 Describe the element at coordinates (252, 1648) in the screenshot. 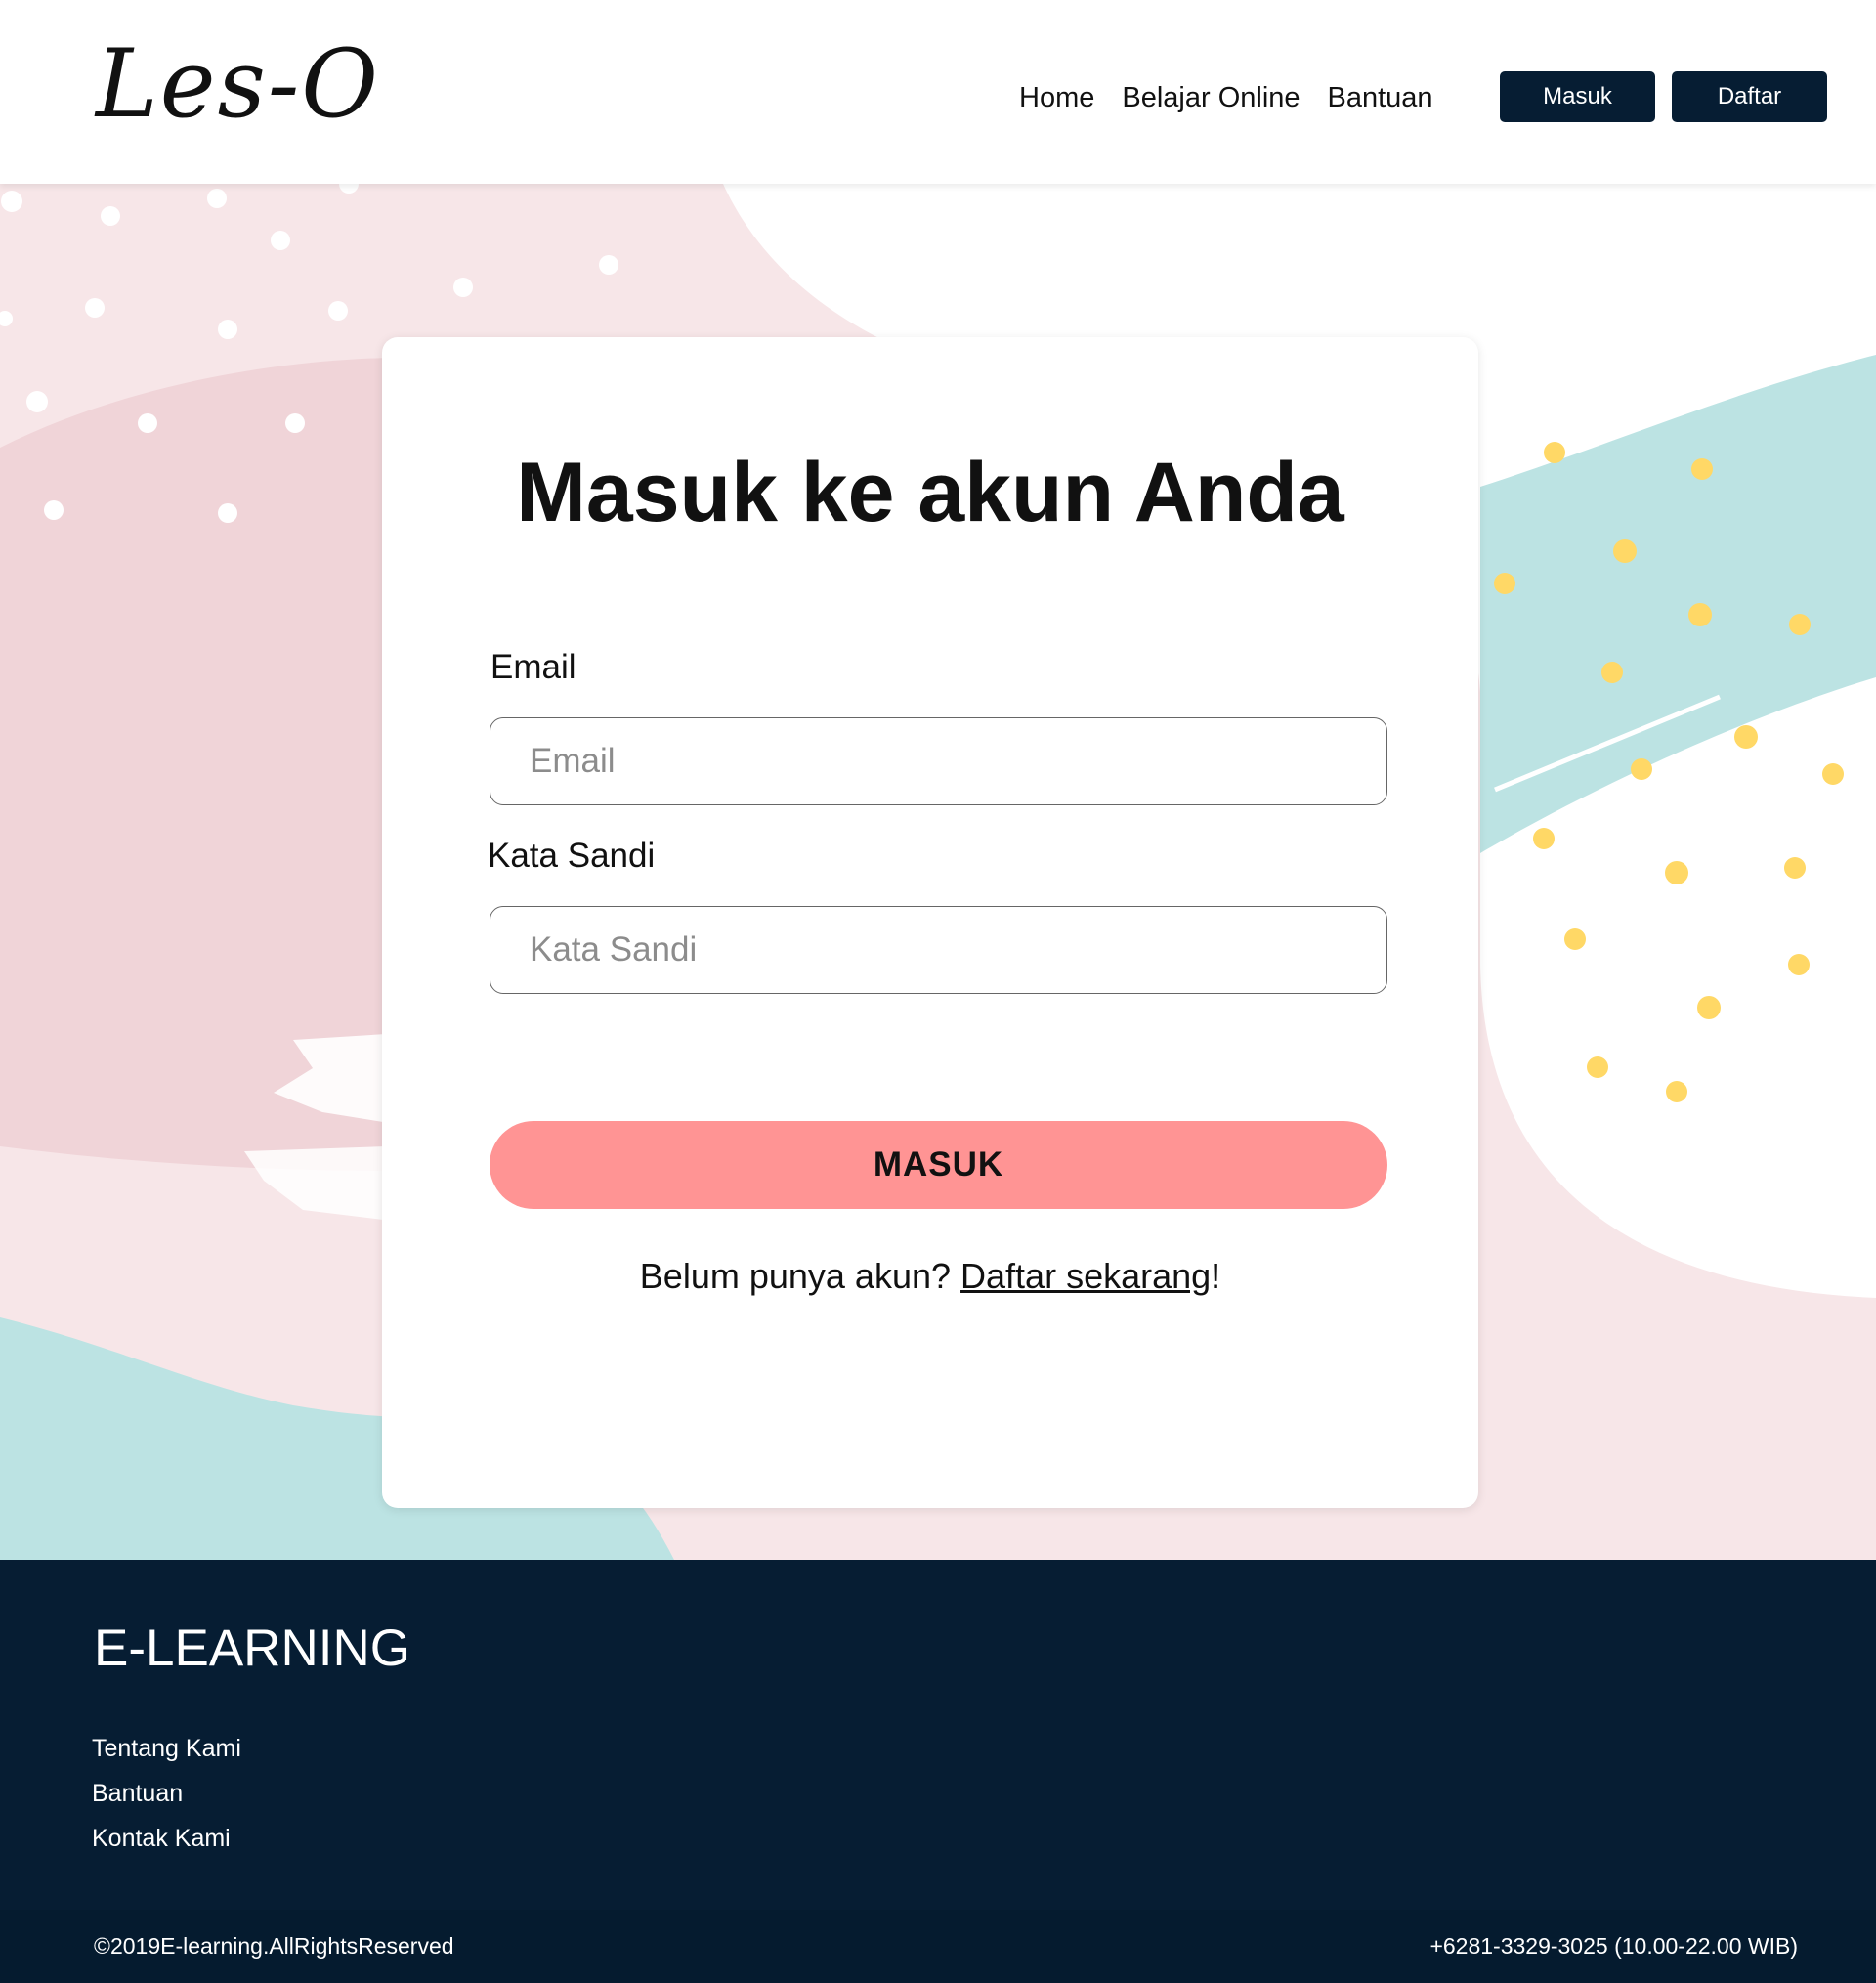

I see `footer-brand: E-LEARNING` at that location.